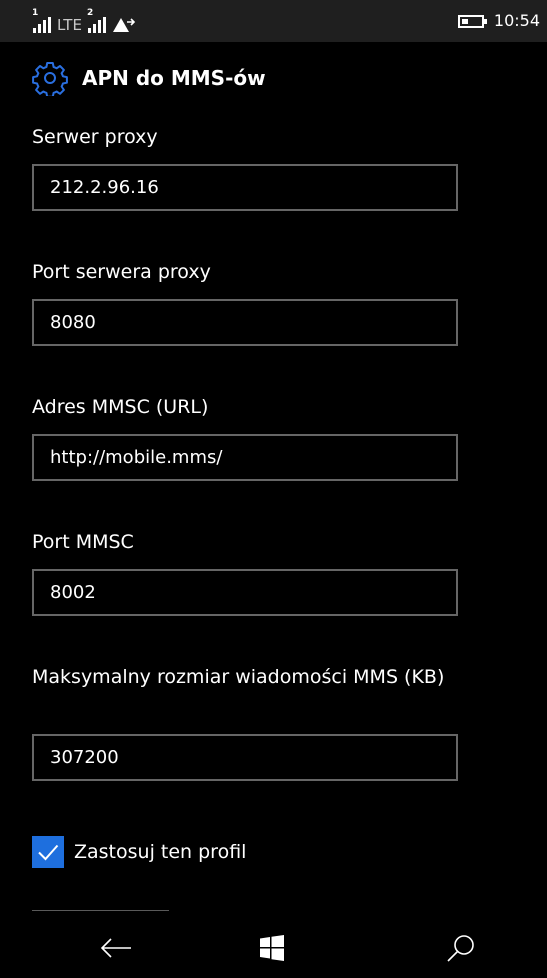 This screenshot has height=978, width=547. Describe the element at coordinates (245, 757) in the screenshot. I see `max-mms-size-input: 307200` at that location.